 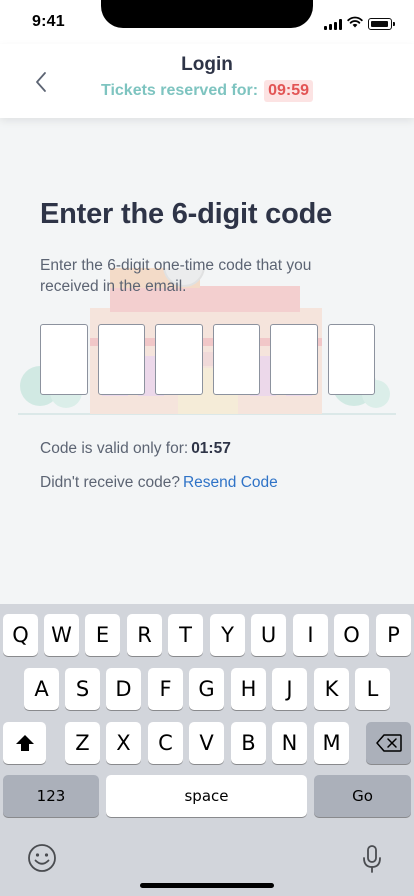 What do you see at coordinates (381, 24) in the screenshot?
I see `battery-icon` at bounding box center [381, 24].